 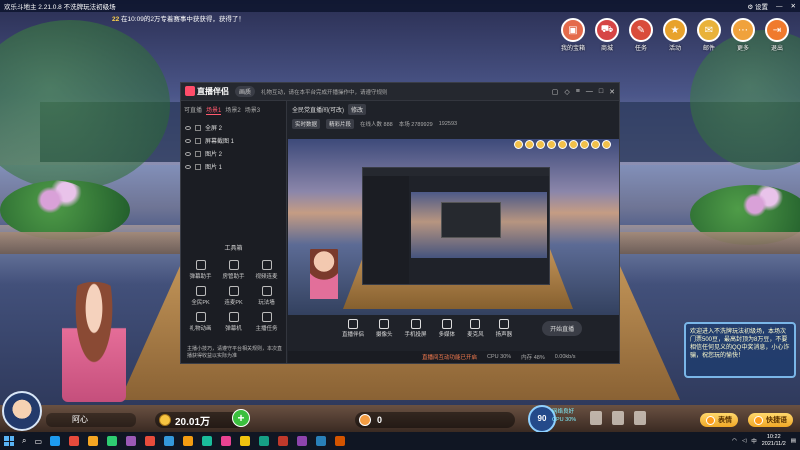 I want to click on notification-icon: ▤, so click(x=793, y=441).